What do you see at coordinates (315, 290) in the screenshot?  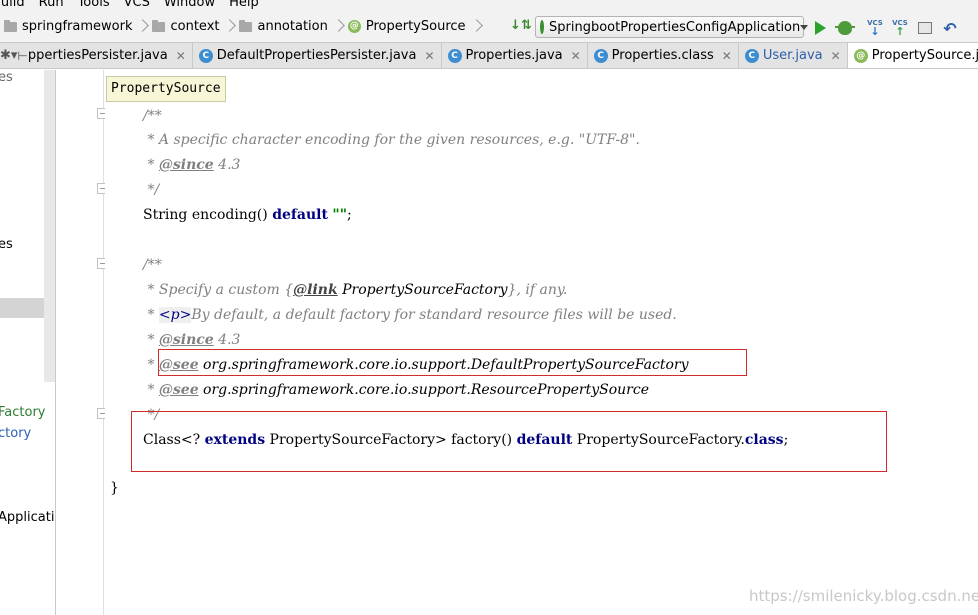 I see `javadoc-tag: @link` at bounding box center [315, 290].